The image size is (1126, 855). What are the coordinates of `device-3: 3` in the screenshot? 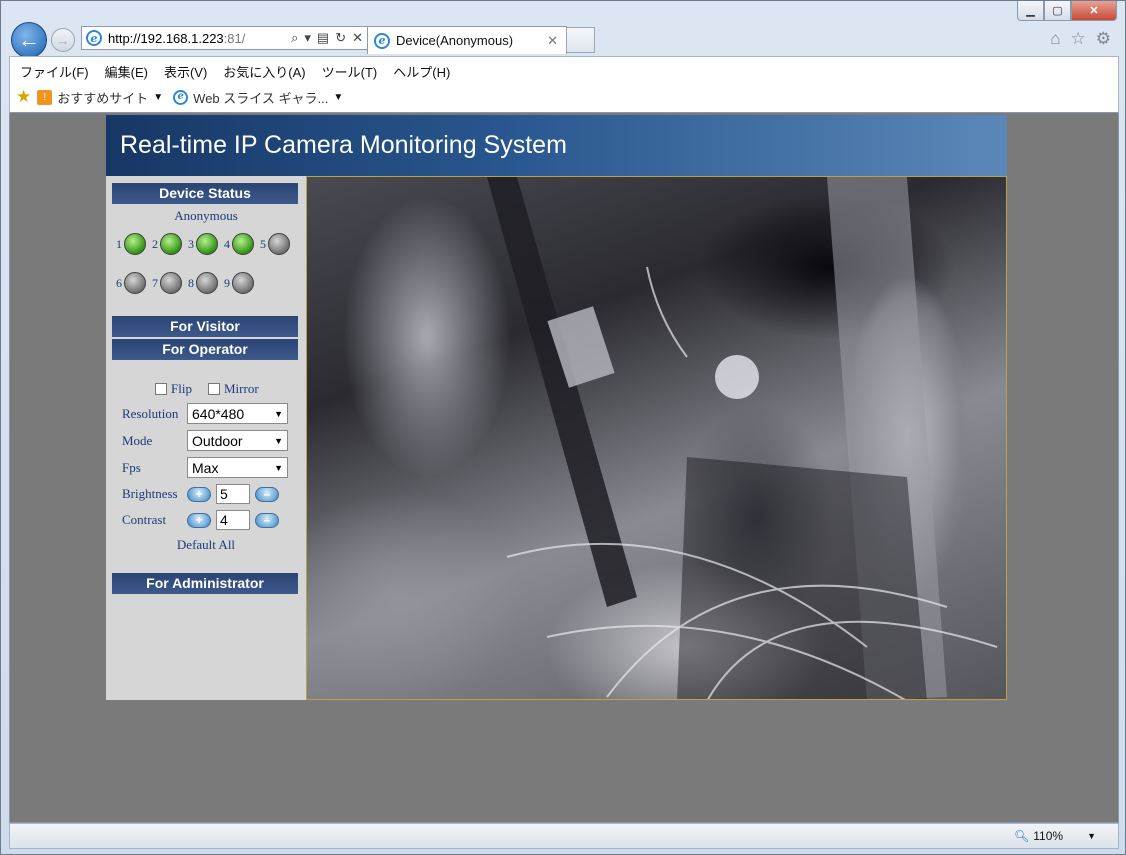 It's located at (205, 244).